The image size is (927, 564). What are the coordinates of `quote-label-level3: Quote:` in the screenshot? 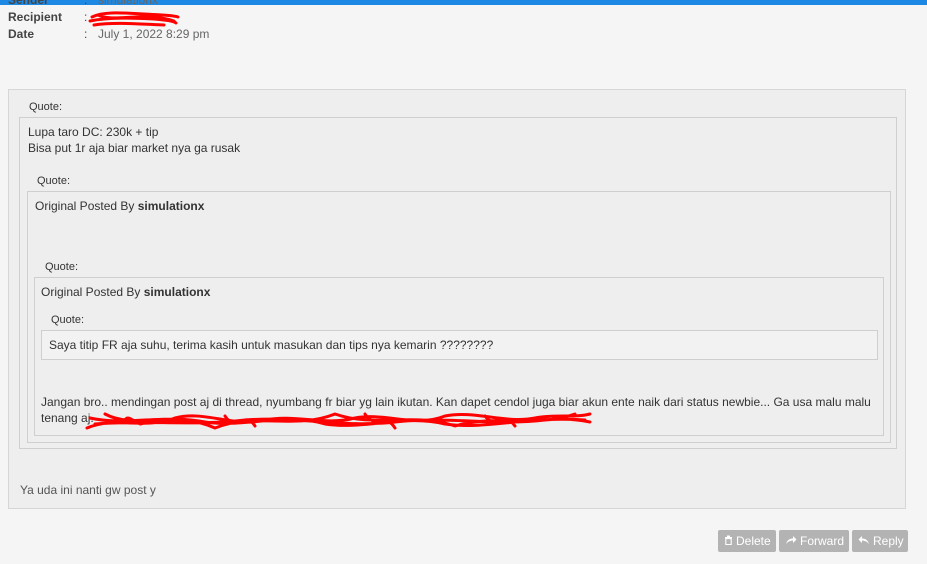 It's located at (62, 267).